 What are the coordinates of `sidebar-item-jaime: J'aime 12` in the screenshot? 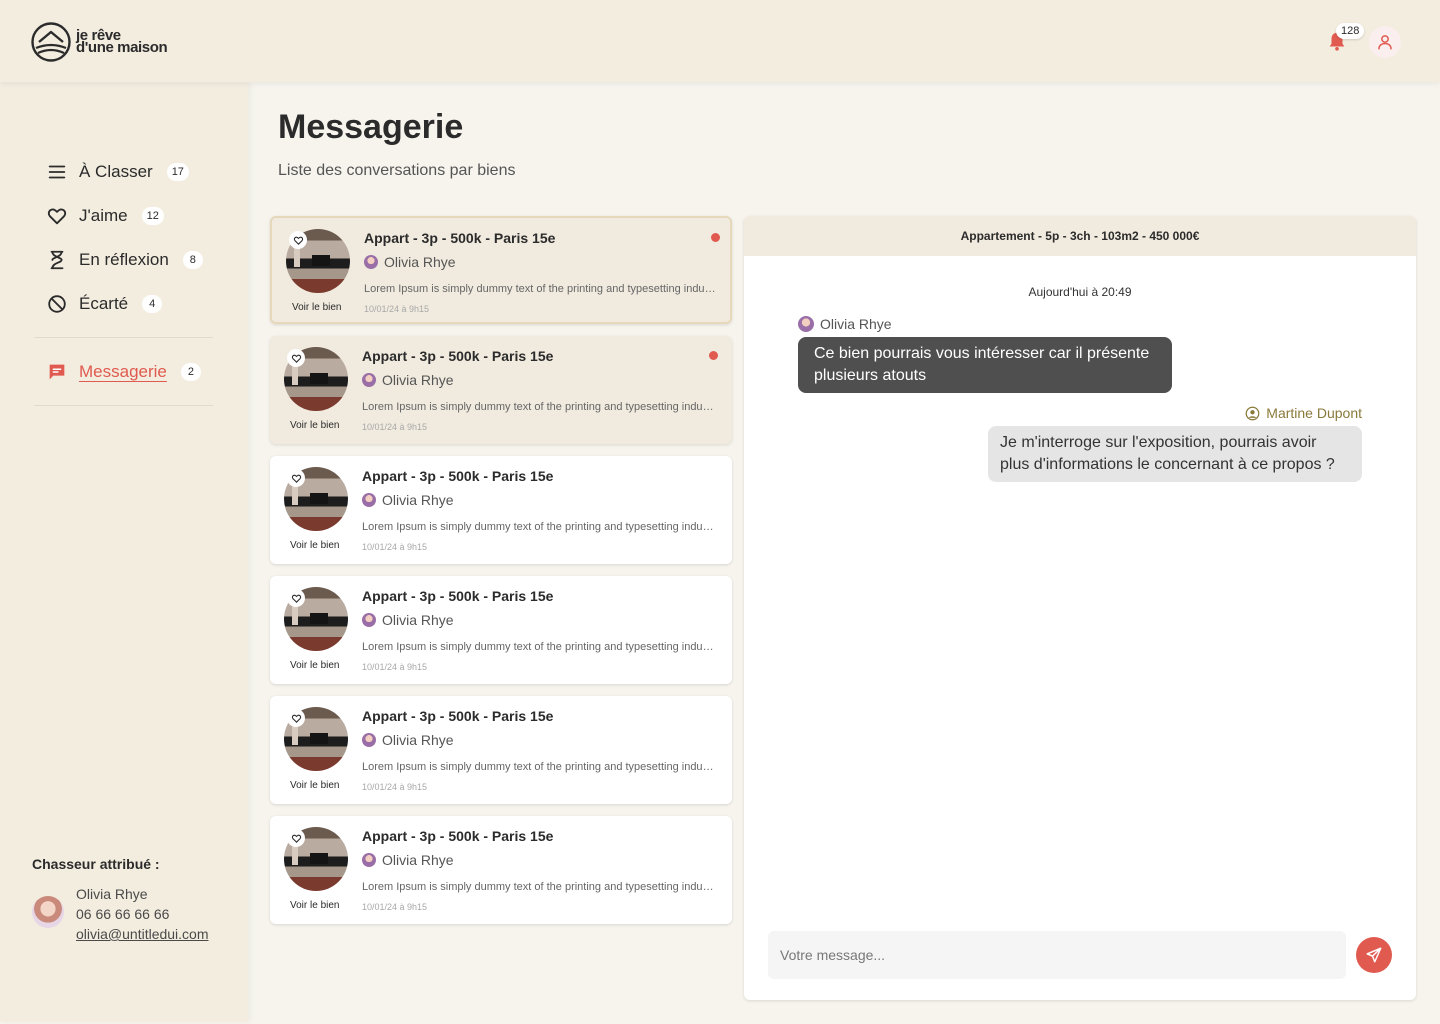 It's located at (105, 216).